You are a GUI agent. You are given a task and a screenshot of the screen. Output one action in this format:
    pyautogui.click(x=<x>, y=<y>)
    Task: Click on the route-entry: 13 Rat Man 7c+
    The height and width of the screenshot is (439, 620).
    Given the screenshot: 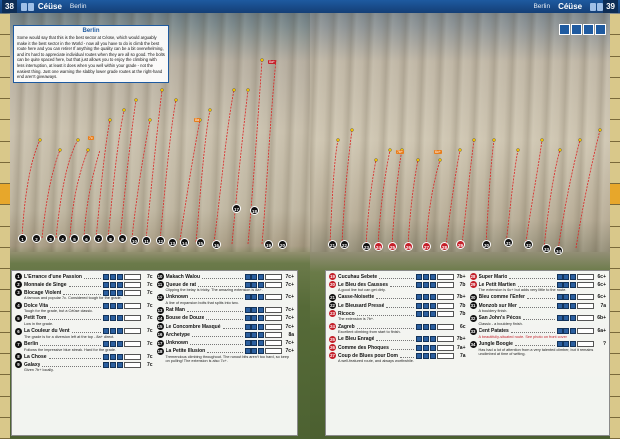 What is the action you would take?
    pyautogui.click(x=225, y=310)
    